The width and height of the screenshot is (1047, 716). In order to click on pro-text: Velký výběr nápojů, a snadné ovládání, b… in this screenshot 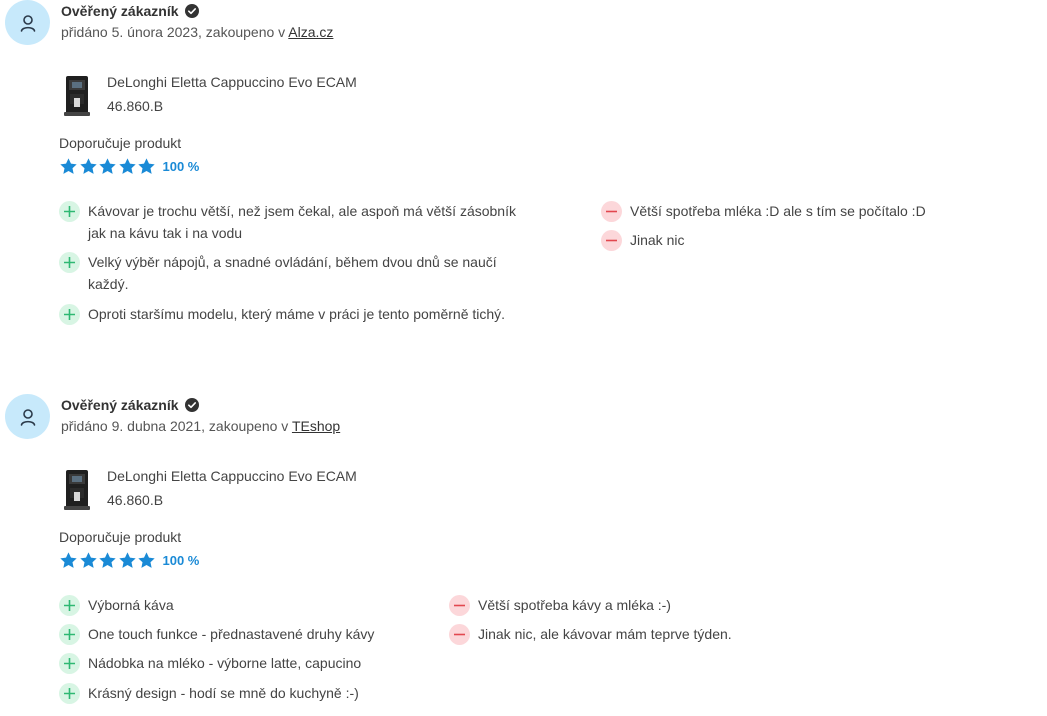, I will do `click(292, 273)`.